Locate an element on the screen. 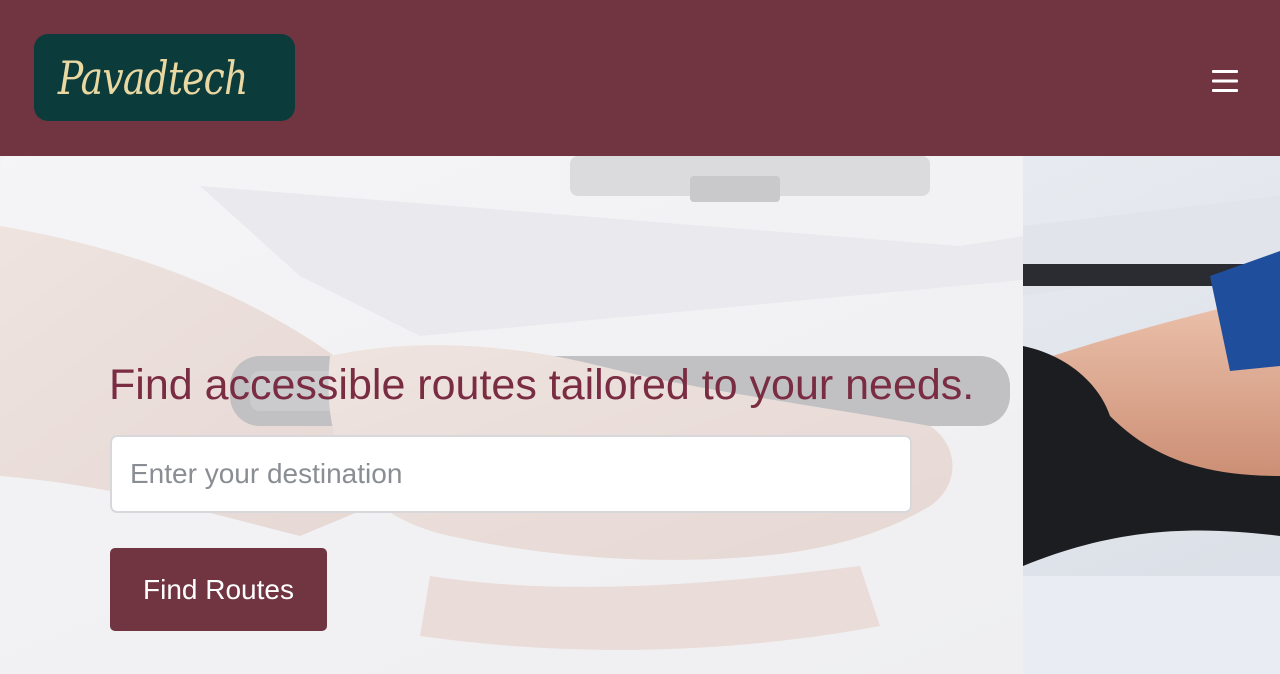 This screenshot has width=1280, height=674. destination-input is located at coordinates (511, 474).